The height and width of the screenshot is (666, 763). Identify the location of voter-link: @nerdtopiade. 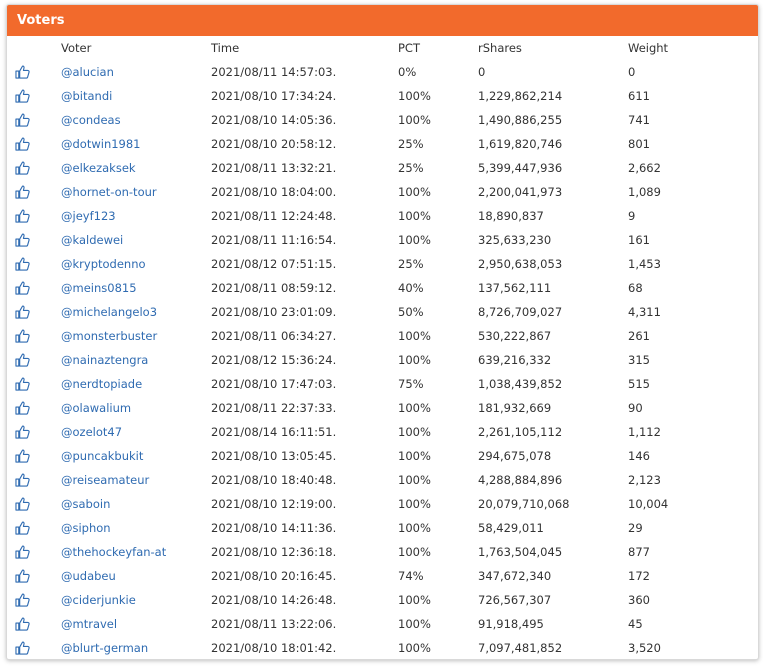
(101, 384).